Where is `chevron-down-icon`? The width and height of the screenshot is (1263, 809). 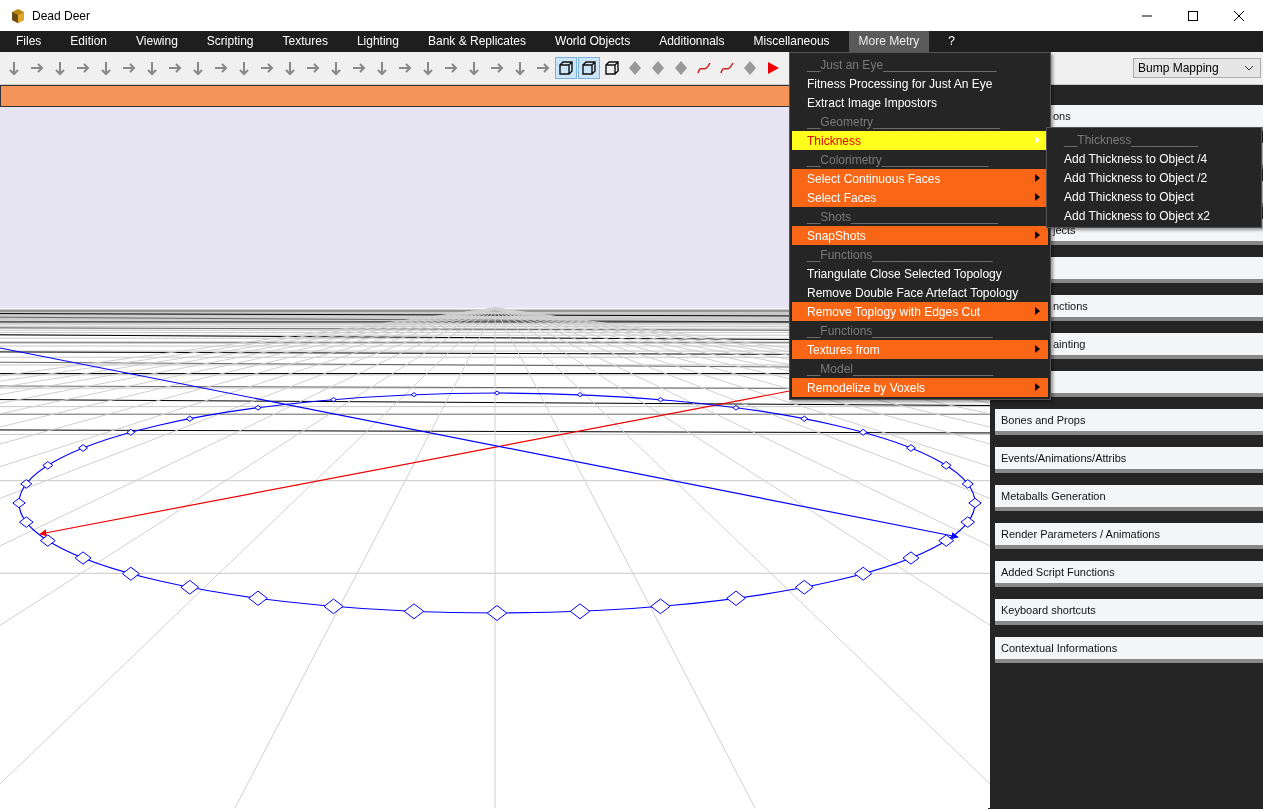
chevron-down-icon is located at coordinates (1249, 68).